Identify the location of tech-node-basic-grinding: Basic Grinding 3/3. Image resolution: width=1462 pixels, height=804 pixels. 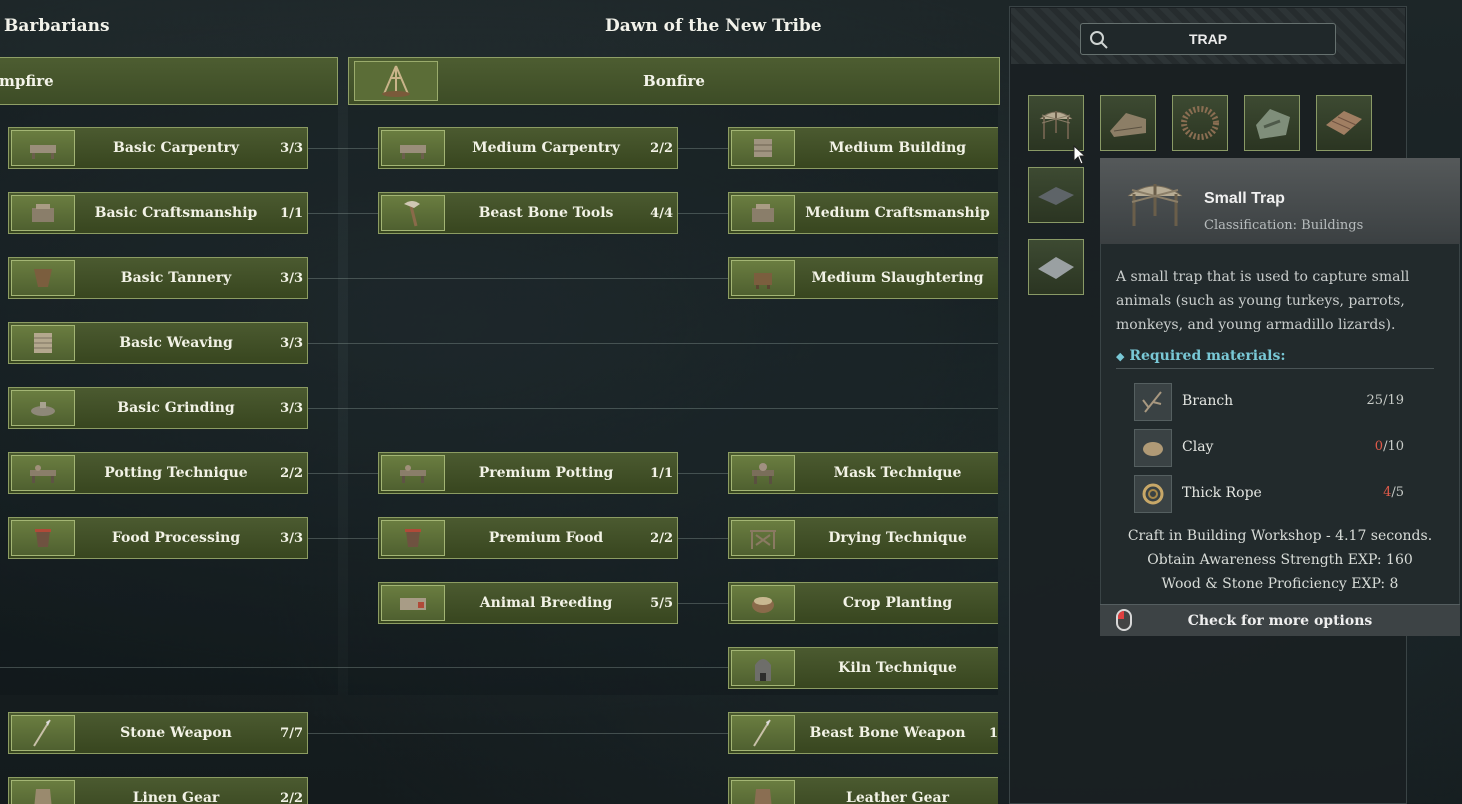
(158, 408).